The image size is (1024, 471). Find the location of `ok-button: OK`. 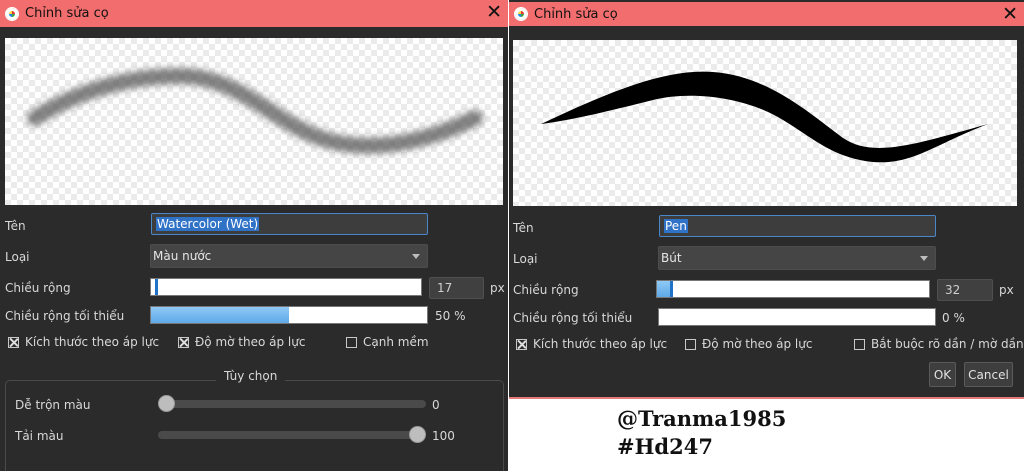

ok-button: OK is located at coordinates (942, 374).